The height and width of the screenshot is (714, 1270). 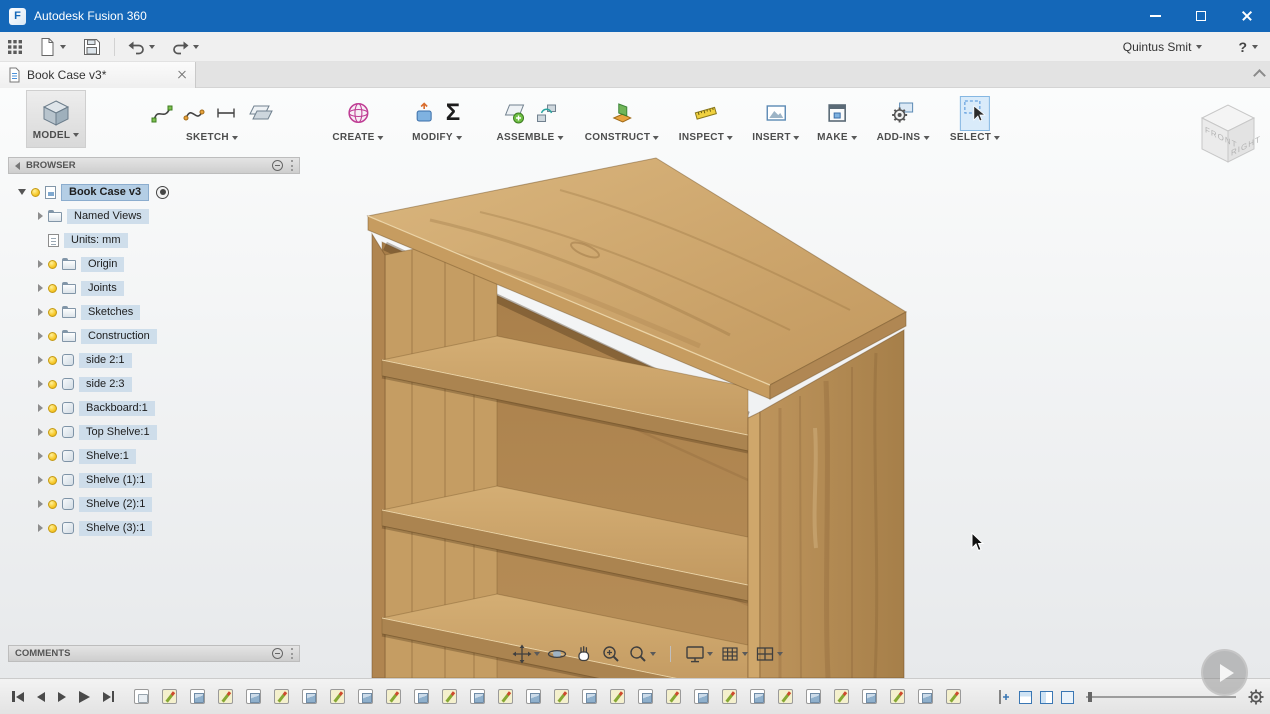 I want to click on document-tab: Book Case v3*, so click(x=98, y=75).